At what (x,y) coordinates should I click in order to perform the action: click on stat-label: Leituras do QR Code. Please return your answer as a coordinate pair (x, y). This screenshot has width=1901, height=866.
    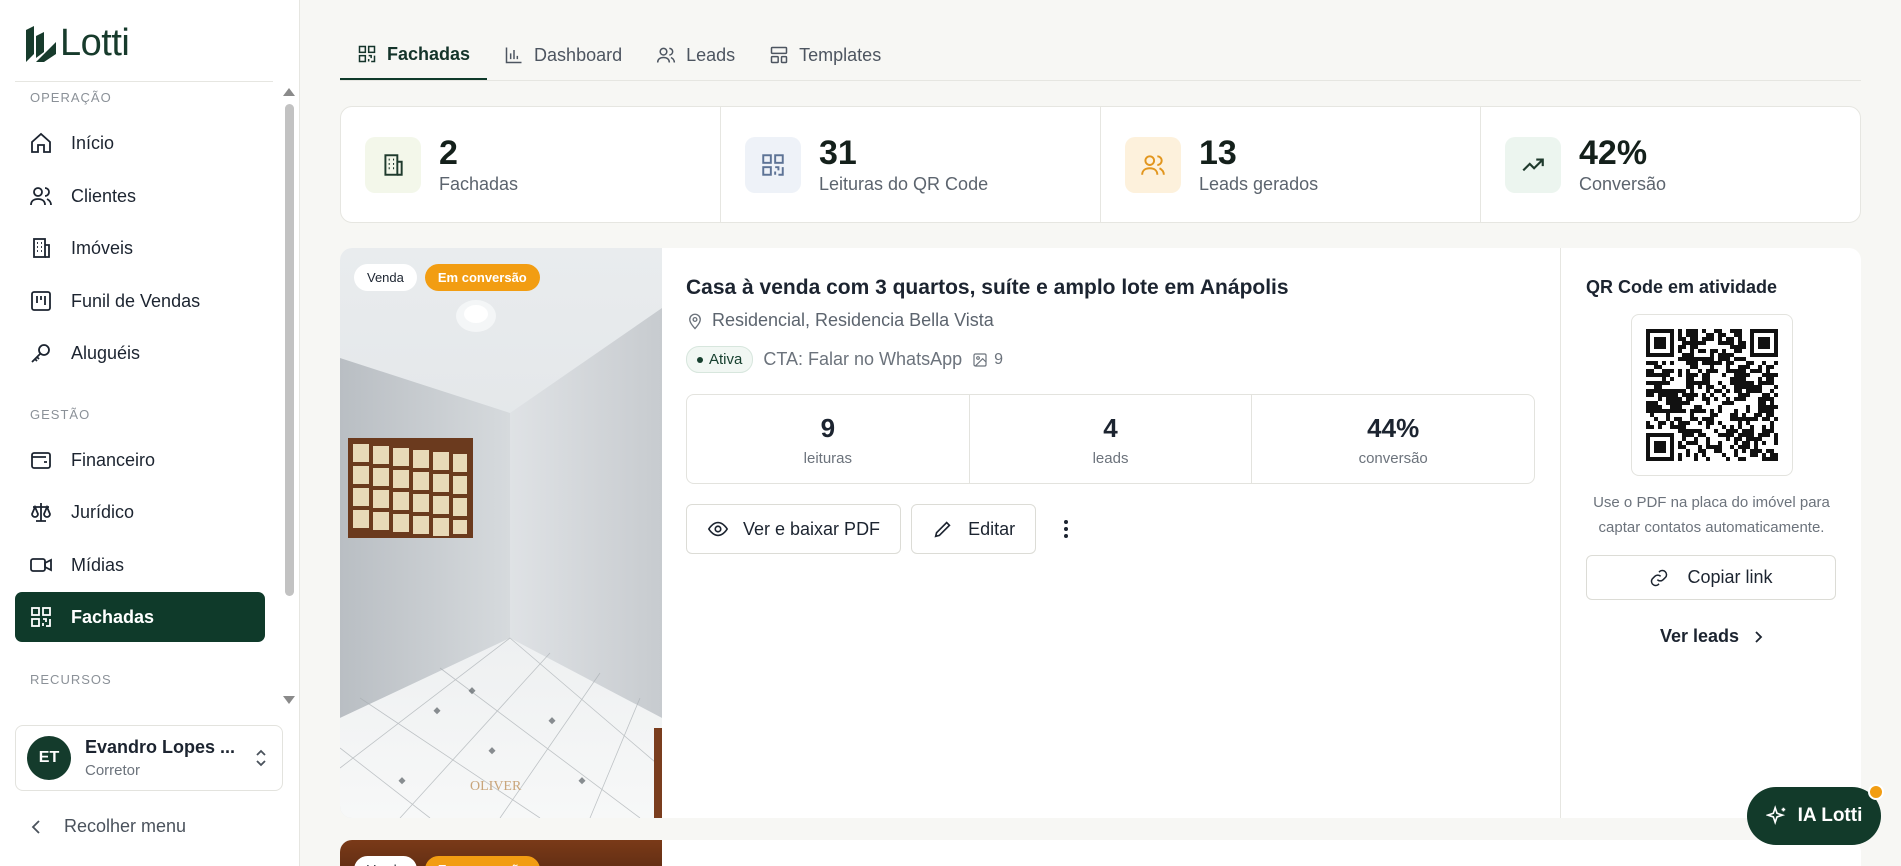
    Looking at the image, I should click on (904, 184).